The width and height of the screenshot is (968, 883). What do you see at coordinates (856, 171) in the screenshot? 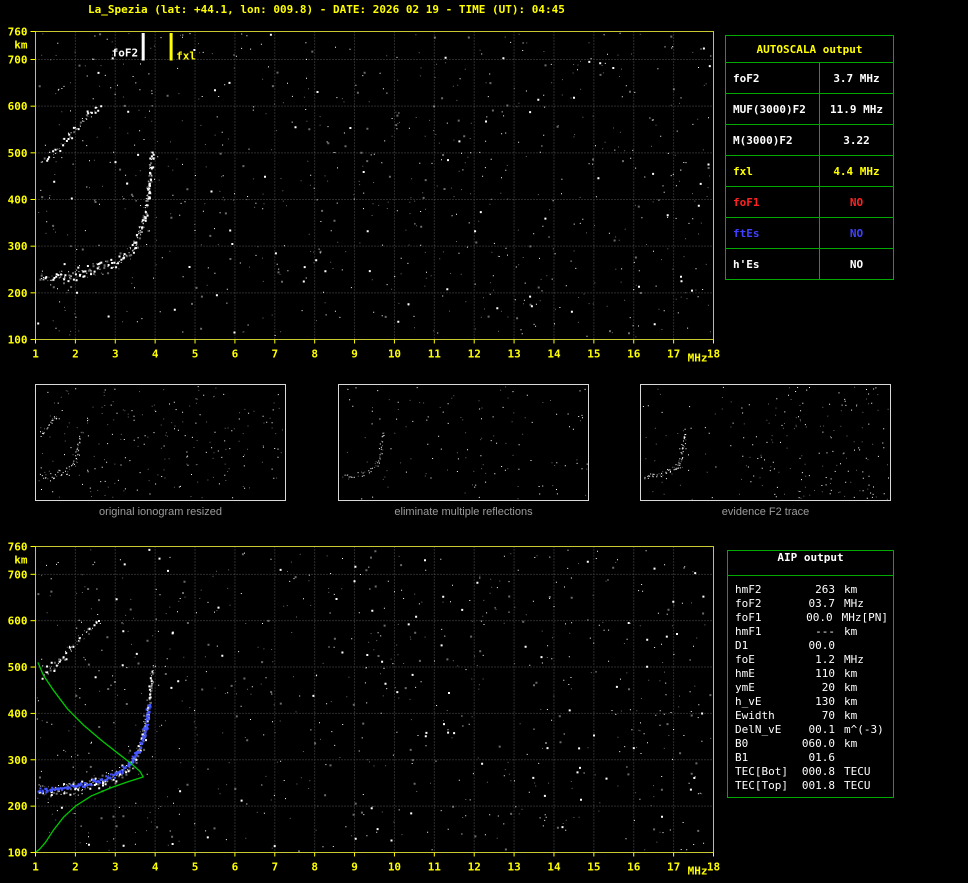
I see `autoscala-row-value: 4.4 MHz` at bounding box center [856, 171].